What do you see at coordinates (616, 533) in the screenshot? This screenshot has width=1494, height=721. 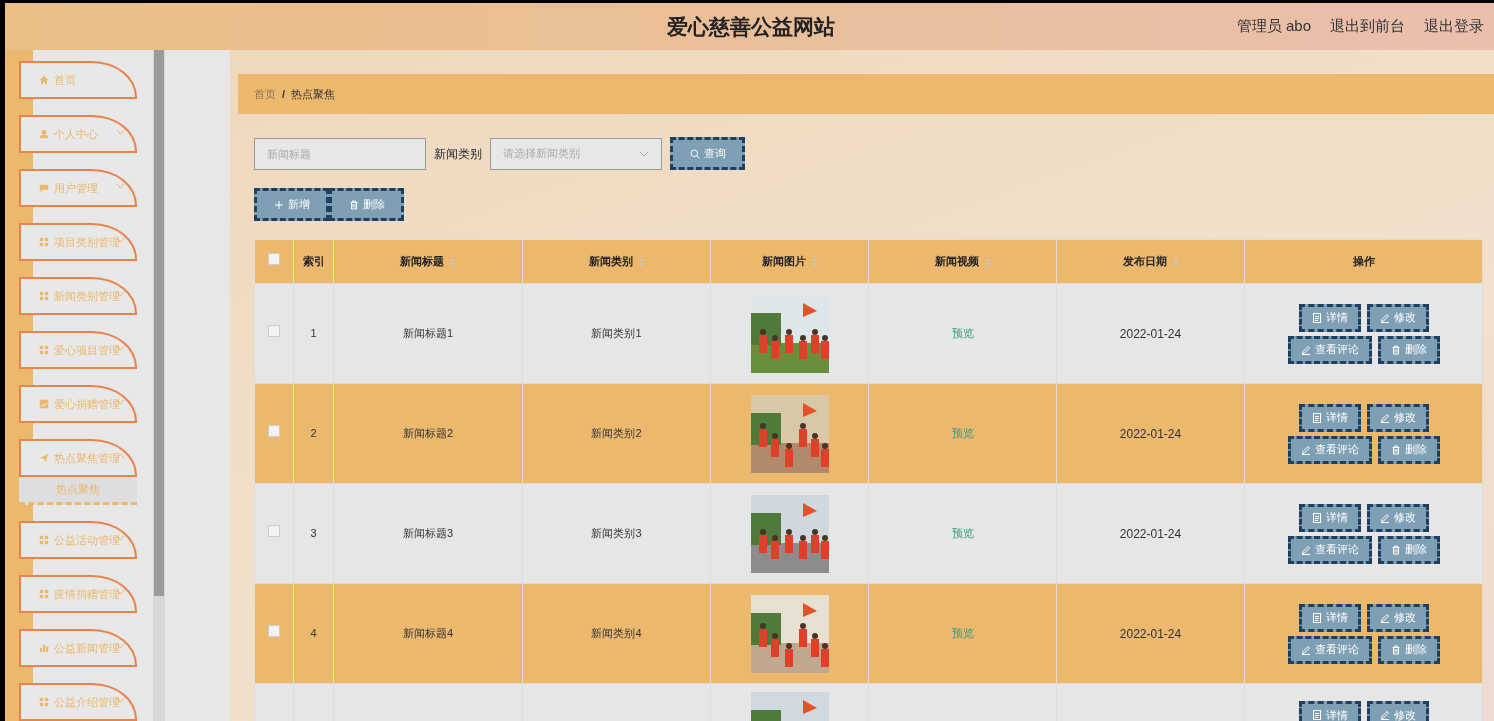 I see `table-cell: 新闻类别3` at bounding box center [616, 533].